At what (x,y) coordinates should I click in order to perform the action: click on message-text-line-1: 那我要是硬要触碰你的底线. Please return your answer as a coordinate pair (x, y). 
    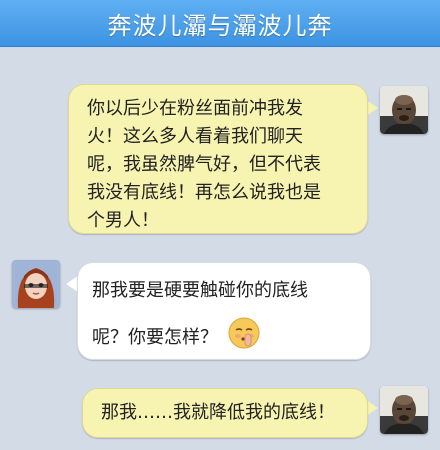
    Looking at the image, I should click on (200, 290).